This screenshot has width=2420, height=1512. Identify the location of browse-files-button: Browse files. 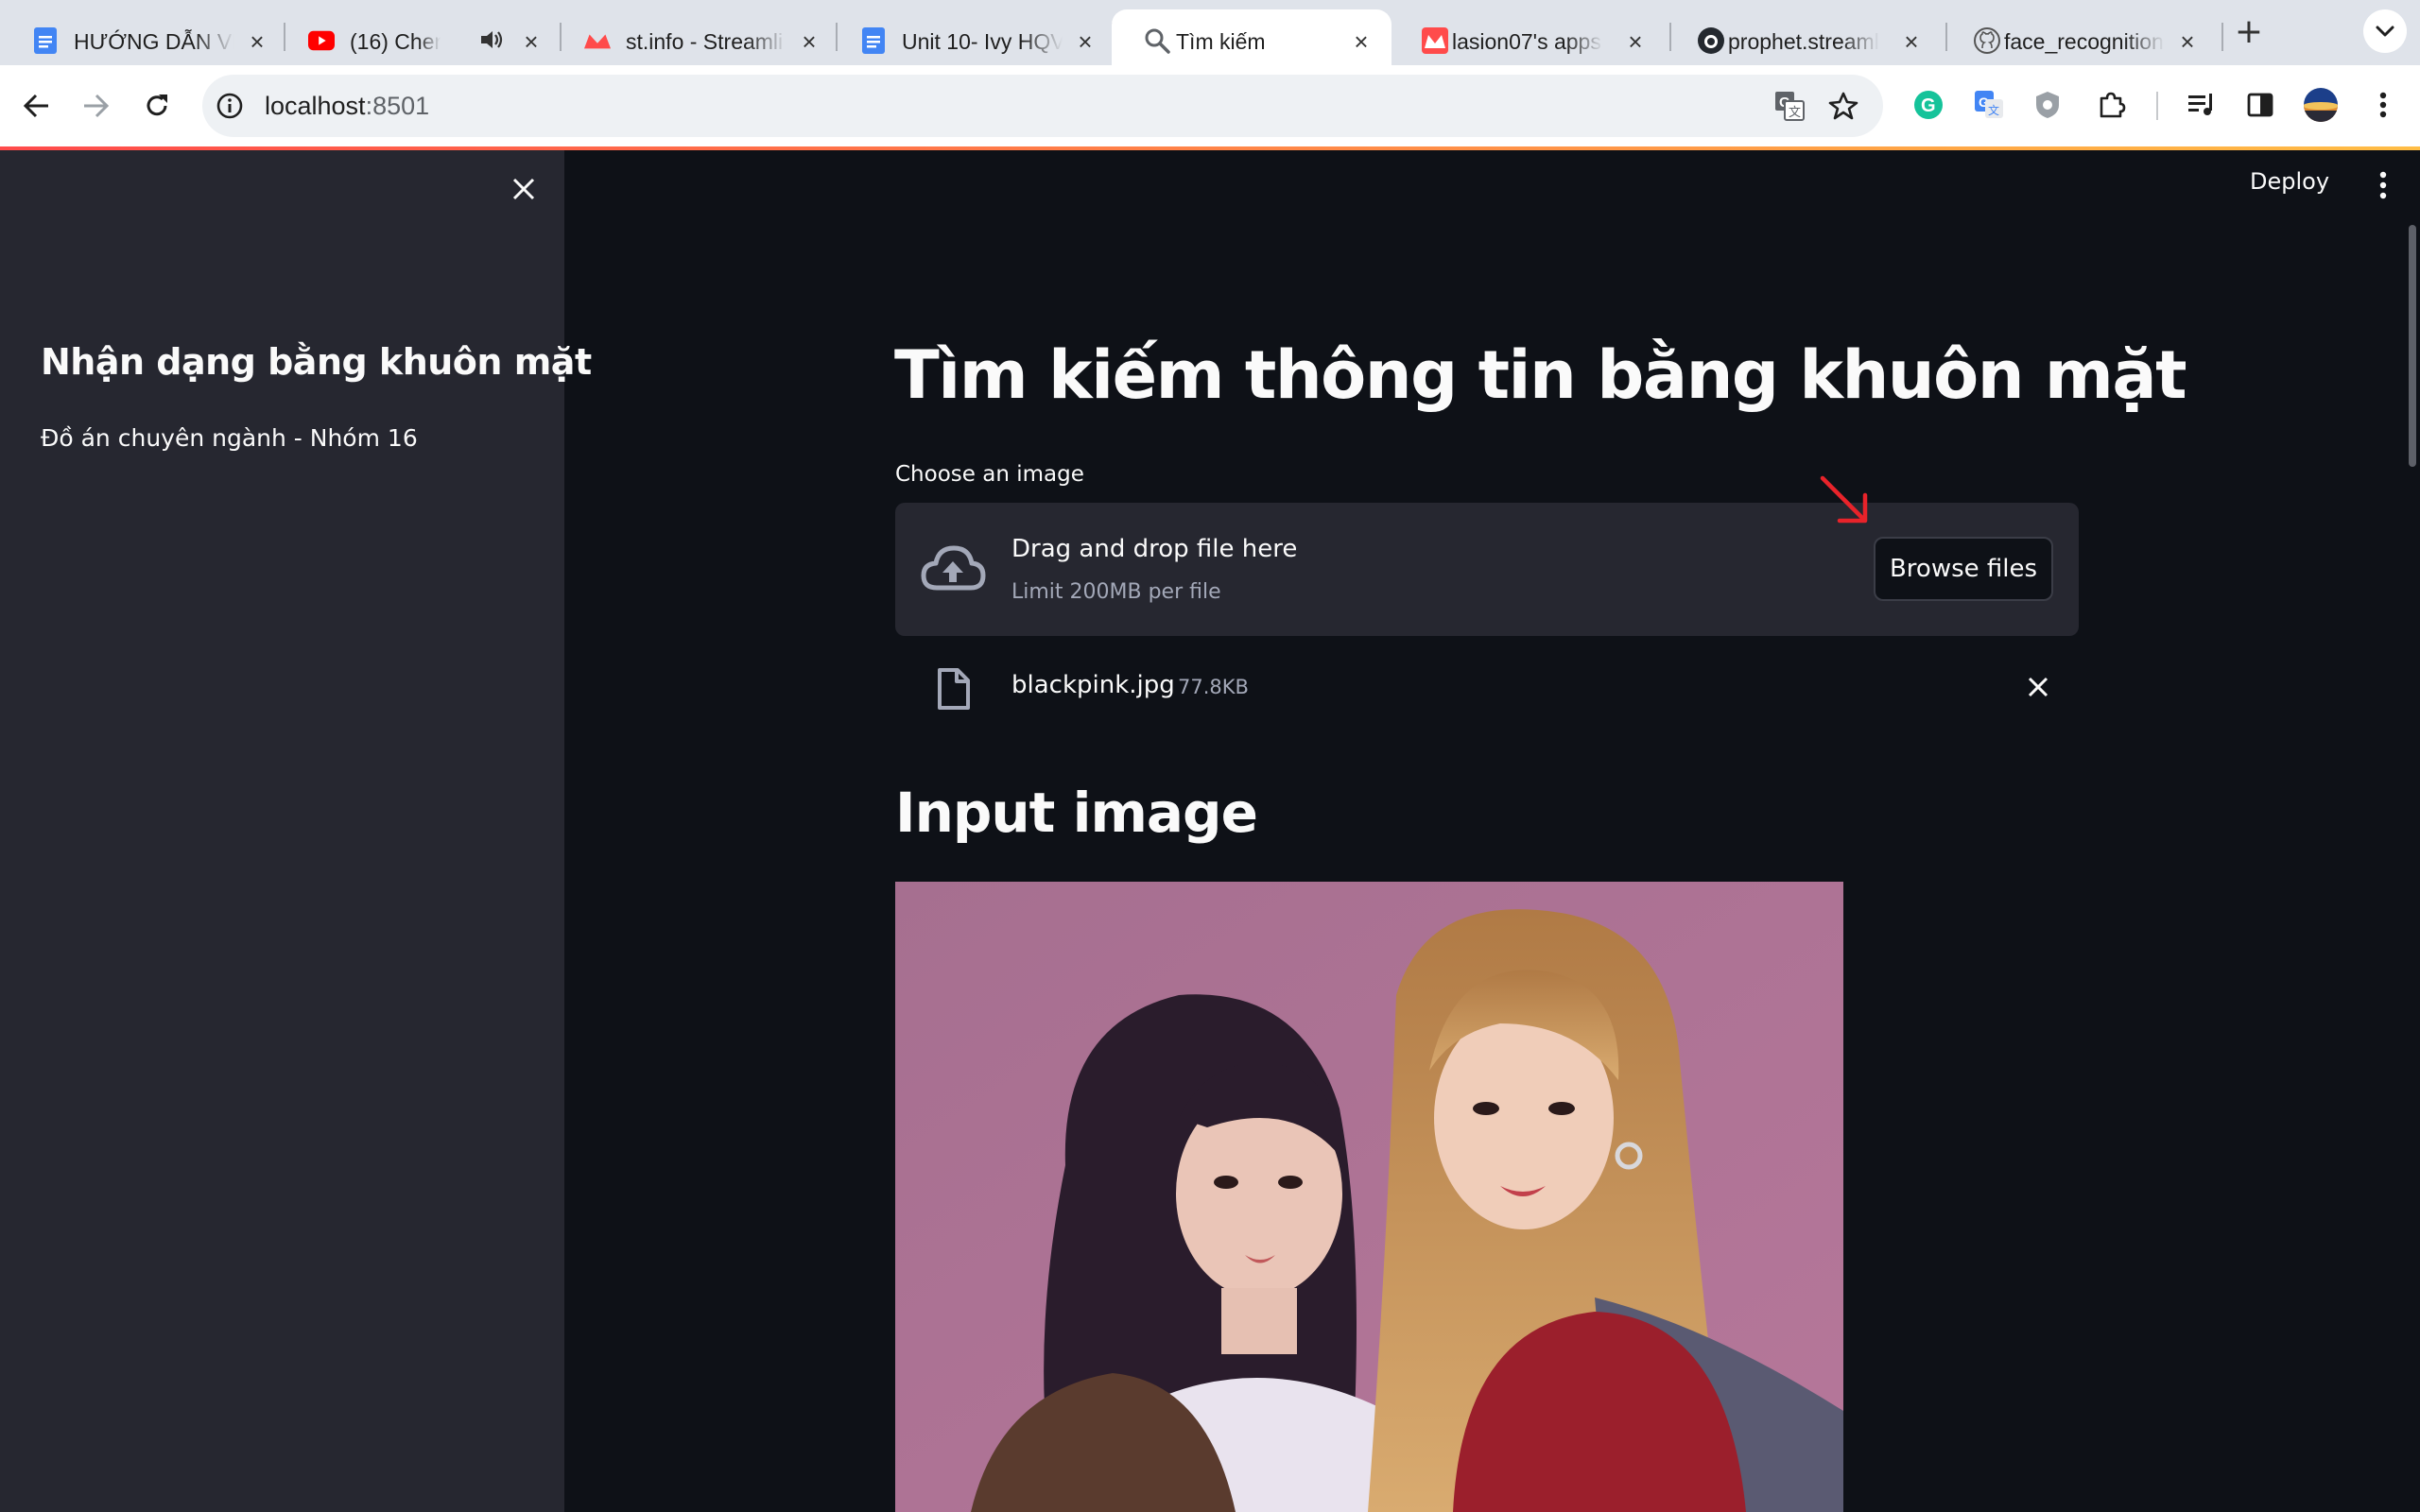
(1963, 569).